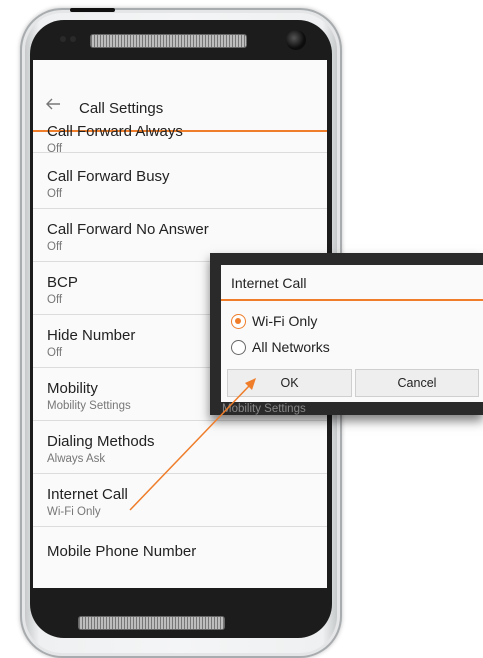  Describe the element at coordinates (115, 131) in the screenshot. I see `item-title: Call Forward Always` at that location.